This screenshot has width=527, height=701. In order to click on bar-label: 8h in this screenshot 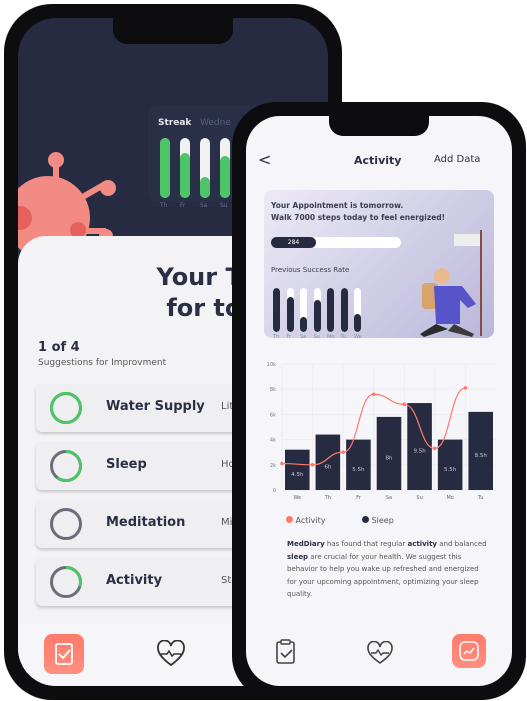, I will do `click(389, 458)`.